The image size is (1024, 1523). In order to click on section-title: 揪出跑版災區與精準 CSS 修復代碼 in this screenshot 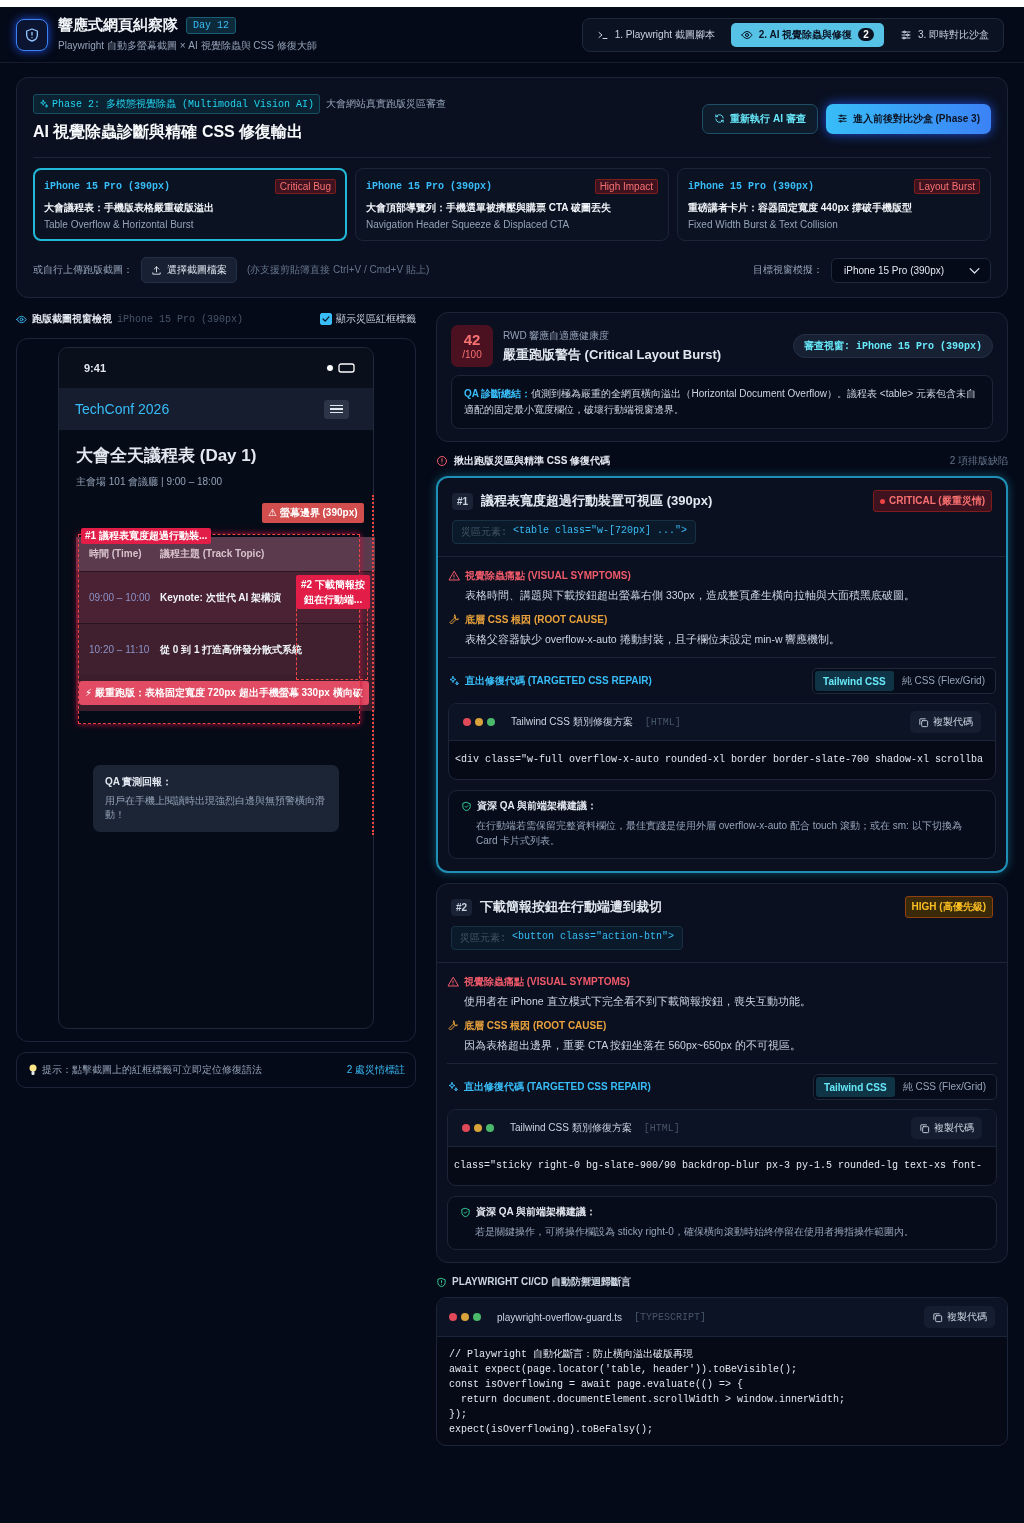, I will do `click(532, 461)`.